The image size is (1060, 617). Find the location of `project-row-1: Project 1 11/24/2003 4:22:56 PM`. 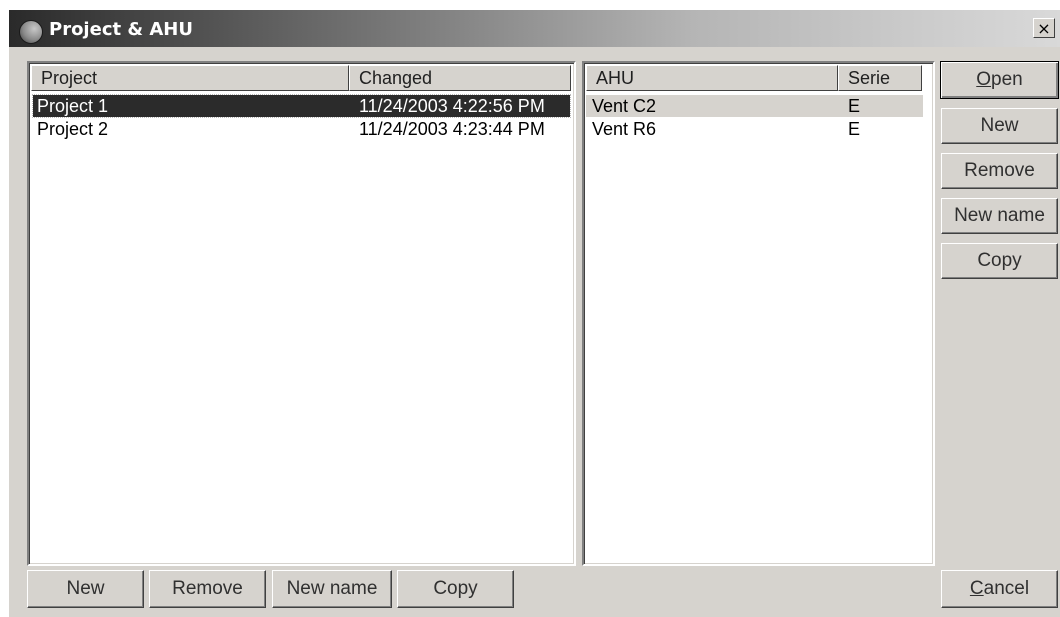

project-row-1: Project 1 11/24/2003 4:22:56 PM is located at coordinates (301, 106).